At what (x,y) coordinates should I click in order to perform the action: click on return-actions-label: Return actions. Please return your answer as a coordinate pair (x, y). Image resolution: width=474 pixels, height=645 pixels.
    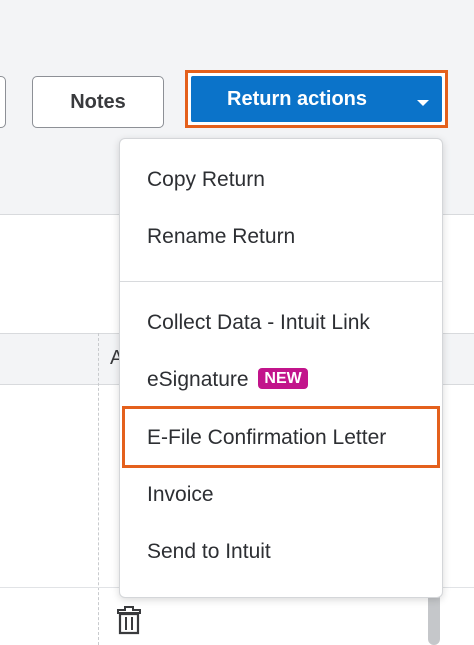
    Looking at the image, I should click on (297, 98).